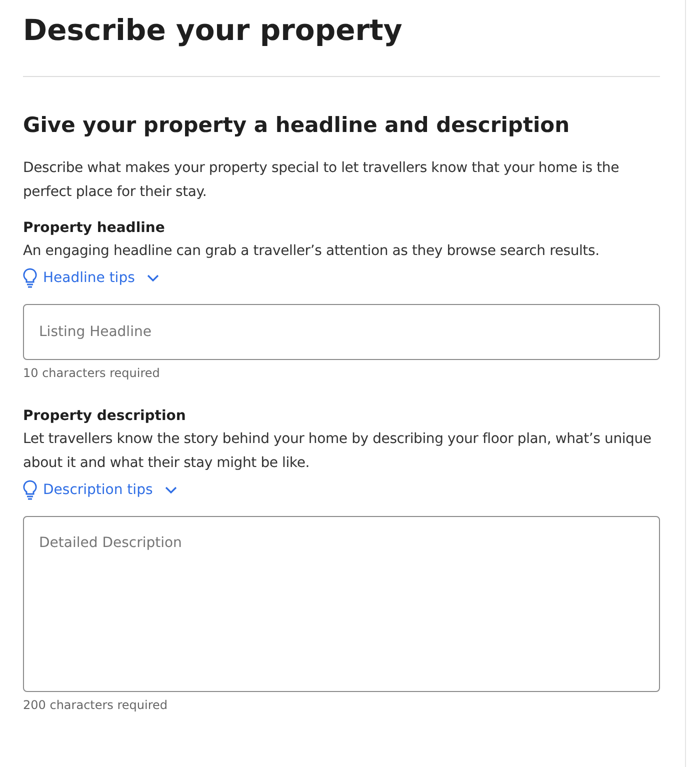 The width and height of the screenshot is (693, 767). I want to click on field-label: Property headline, so click(94, 228).